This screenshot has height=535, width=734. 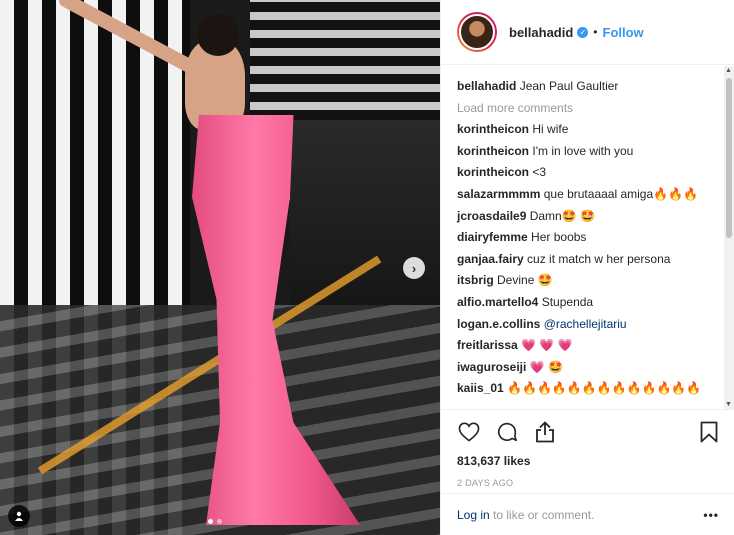 I want to click on comment-item: alfio.martello4 Stupenda, so click(x=588, y=303).